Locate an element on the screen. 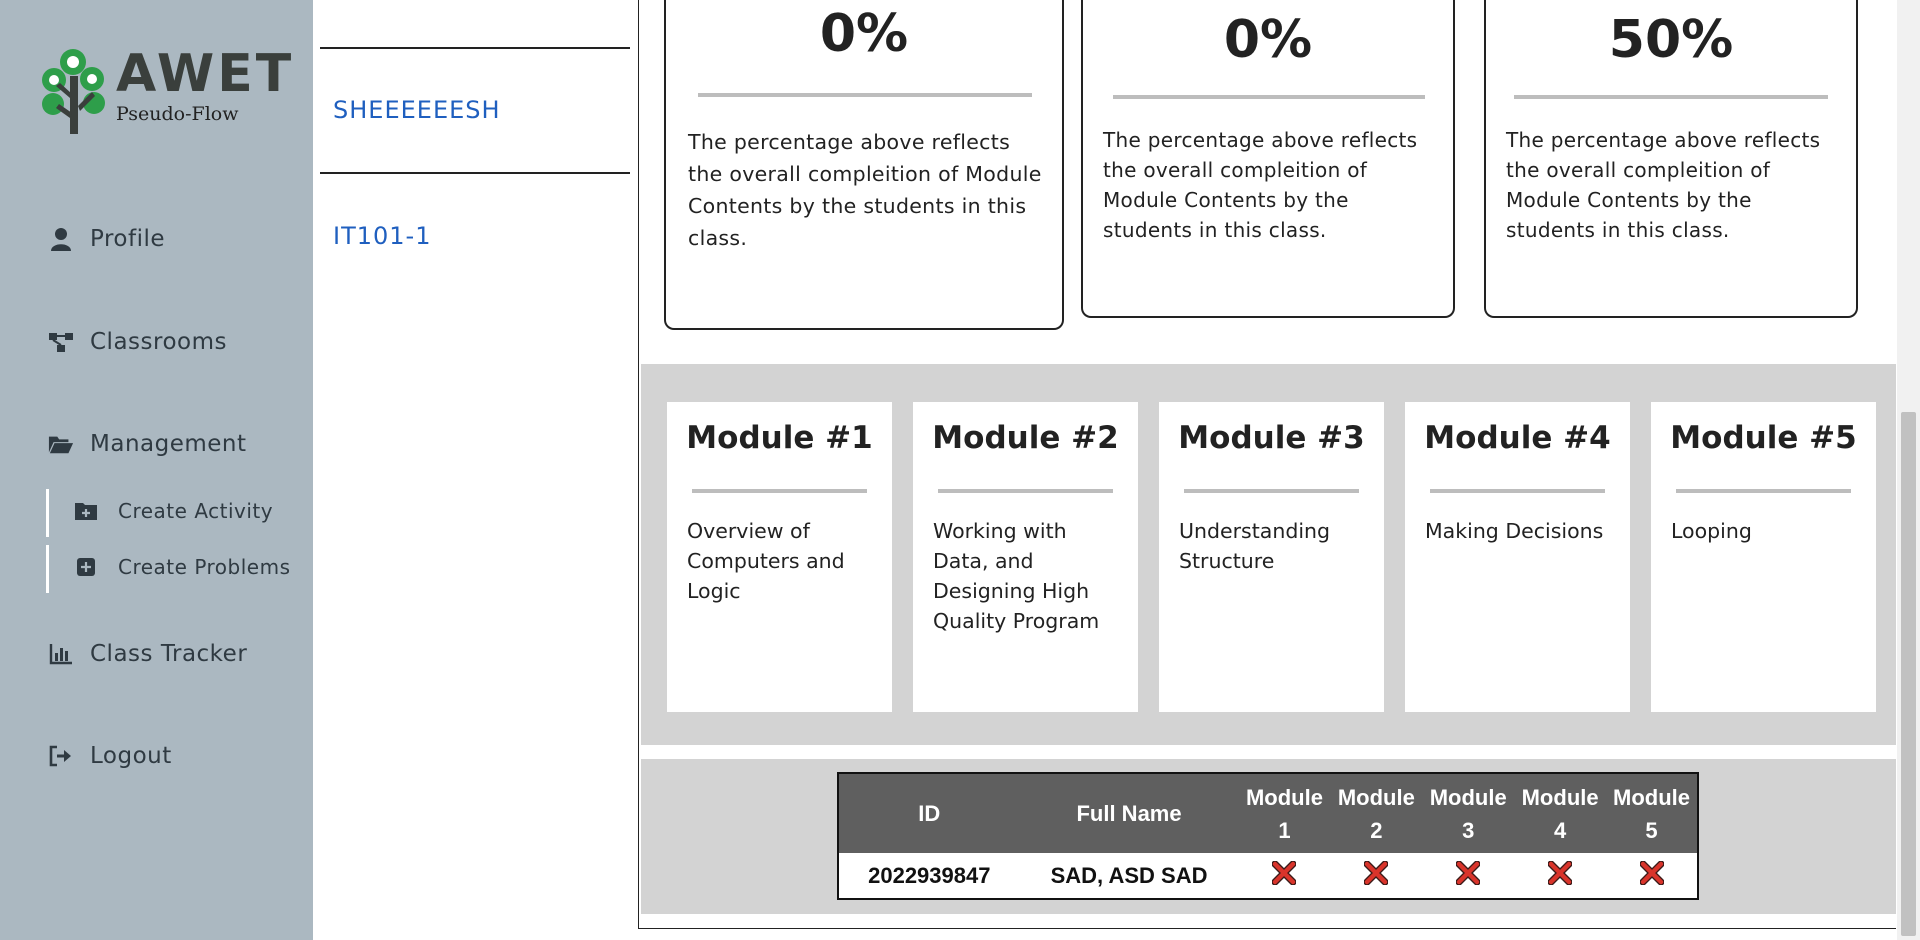 This screenshot has width=1920, height=940. module-description: Understanding Structure is located at coordinates (1255, 546).